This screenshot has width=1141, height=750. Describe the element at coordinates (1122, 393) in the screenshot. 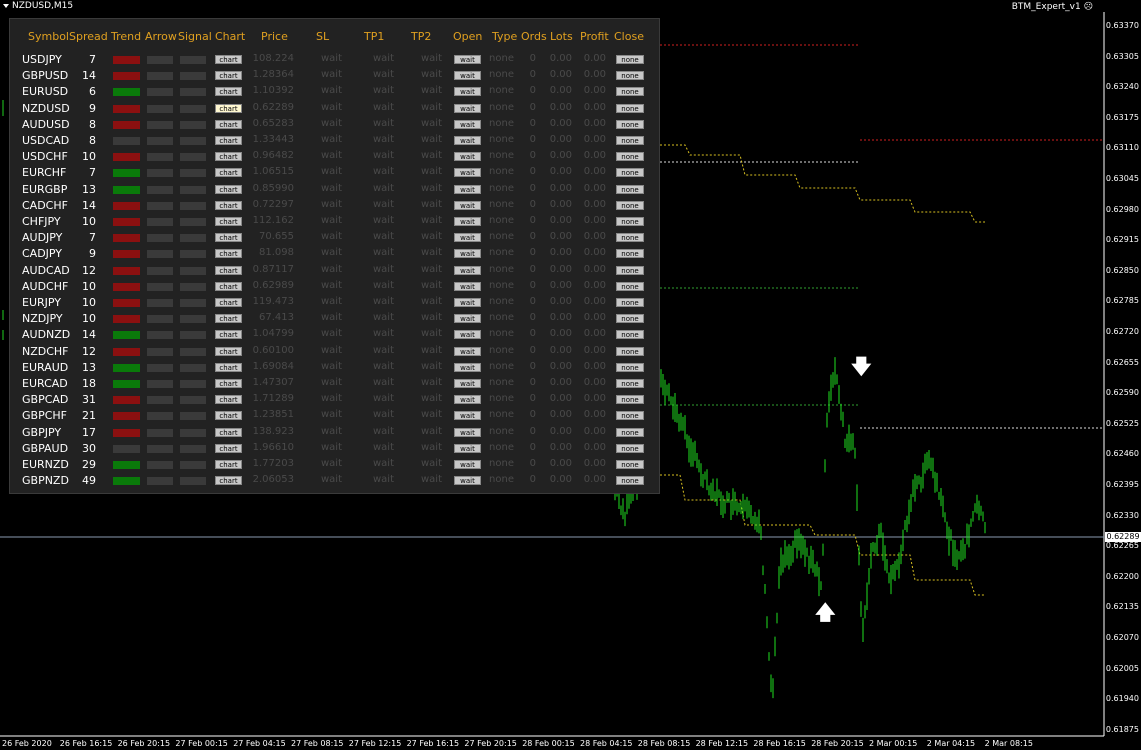

I see `price-tick-label: 0.62590` at that location.